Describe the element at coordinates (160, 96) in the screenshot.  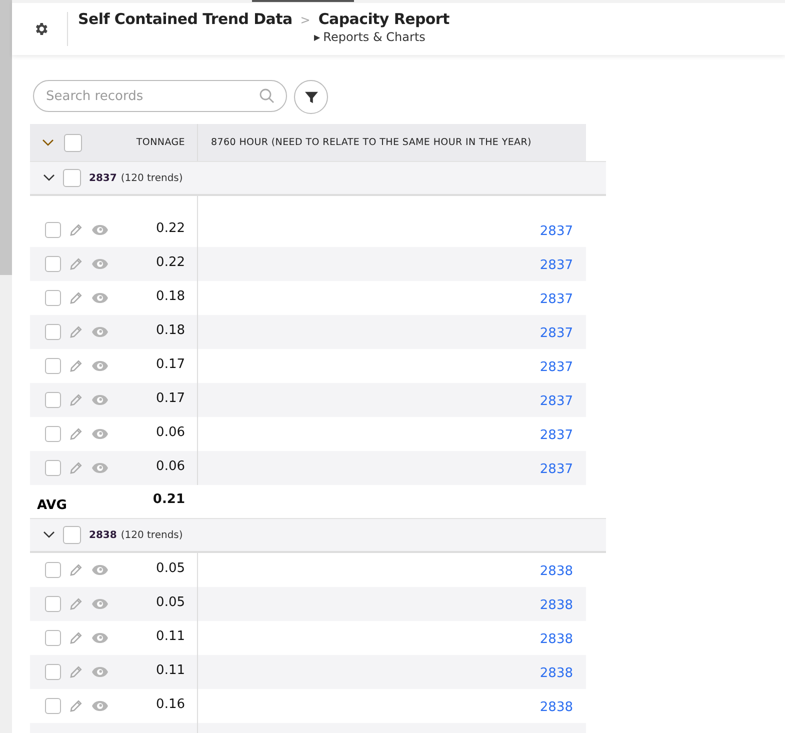
I see `search-field: Search records` at that location.